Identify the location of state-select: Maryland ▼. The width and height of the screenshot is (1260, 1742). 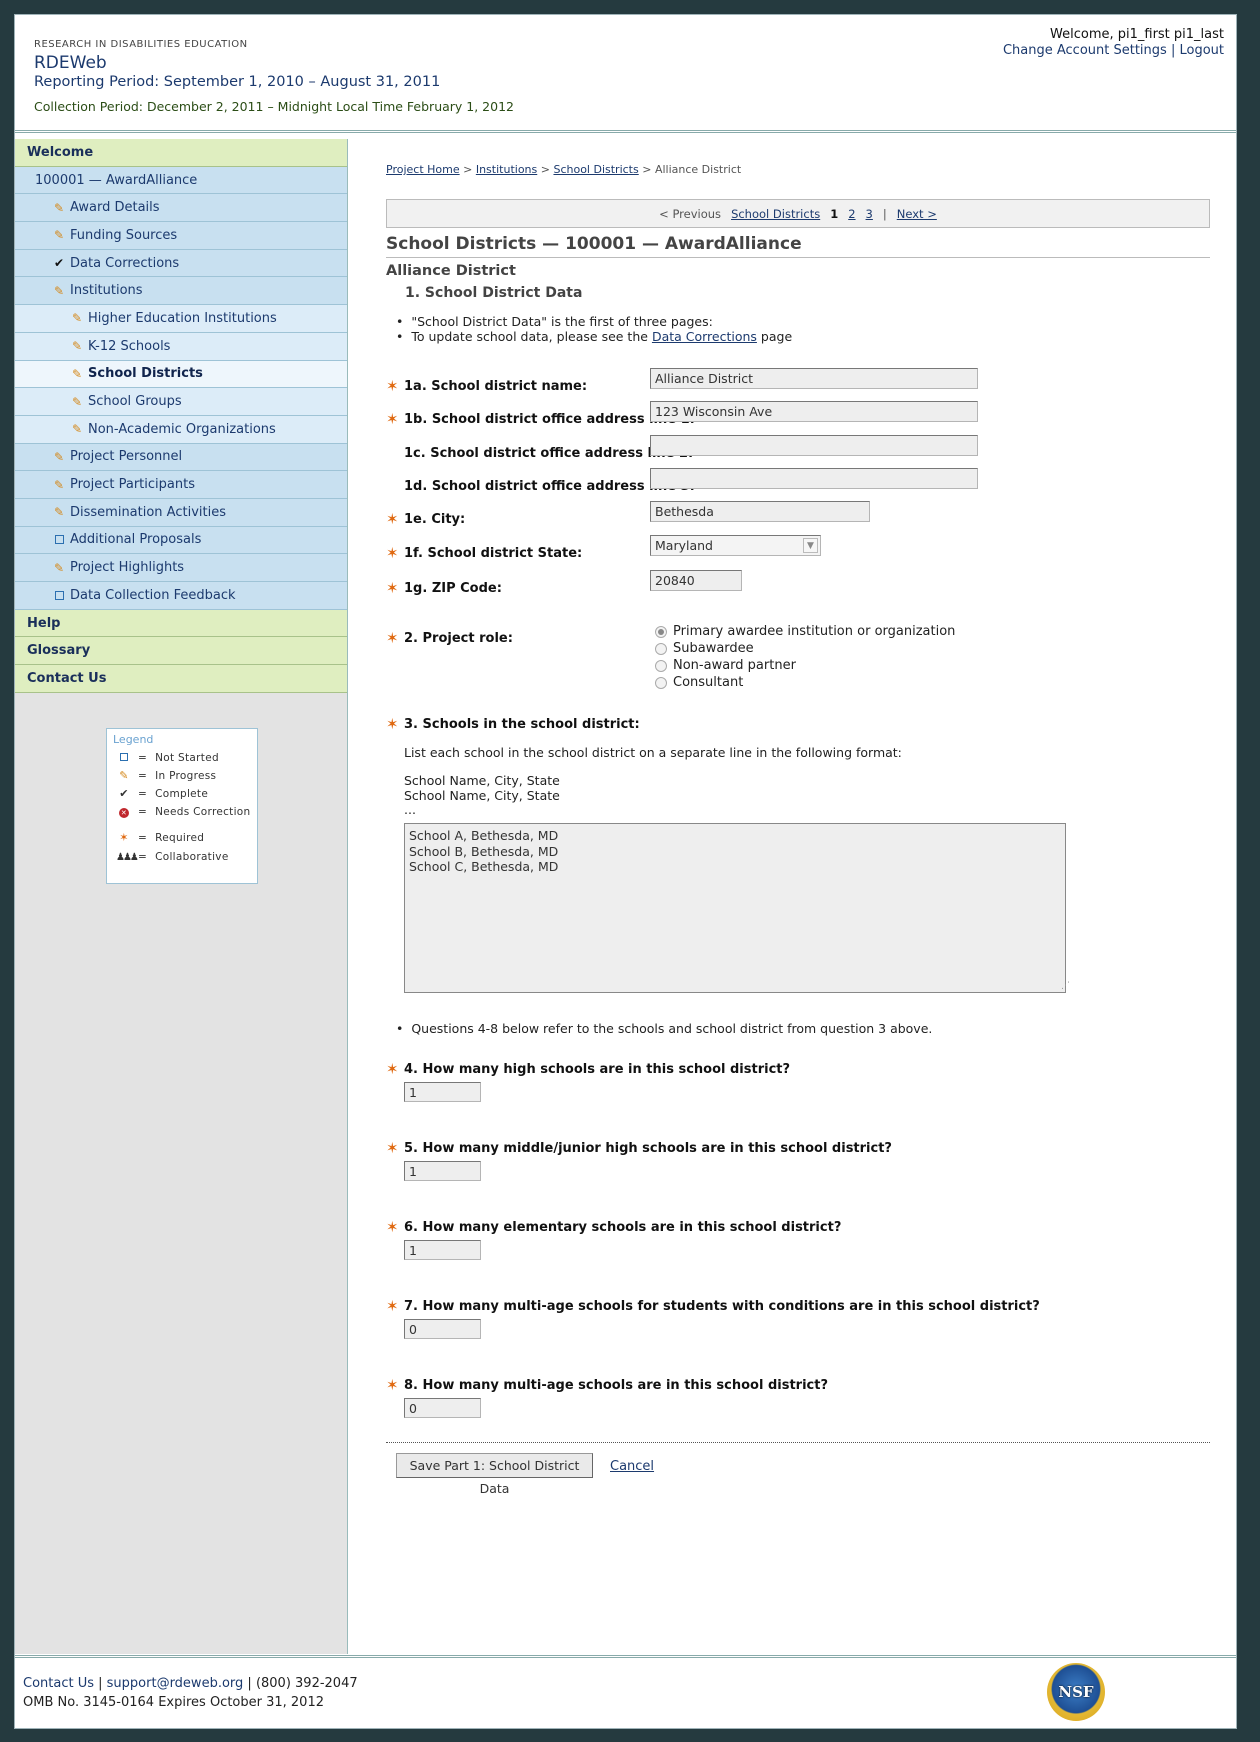
(735, 545).